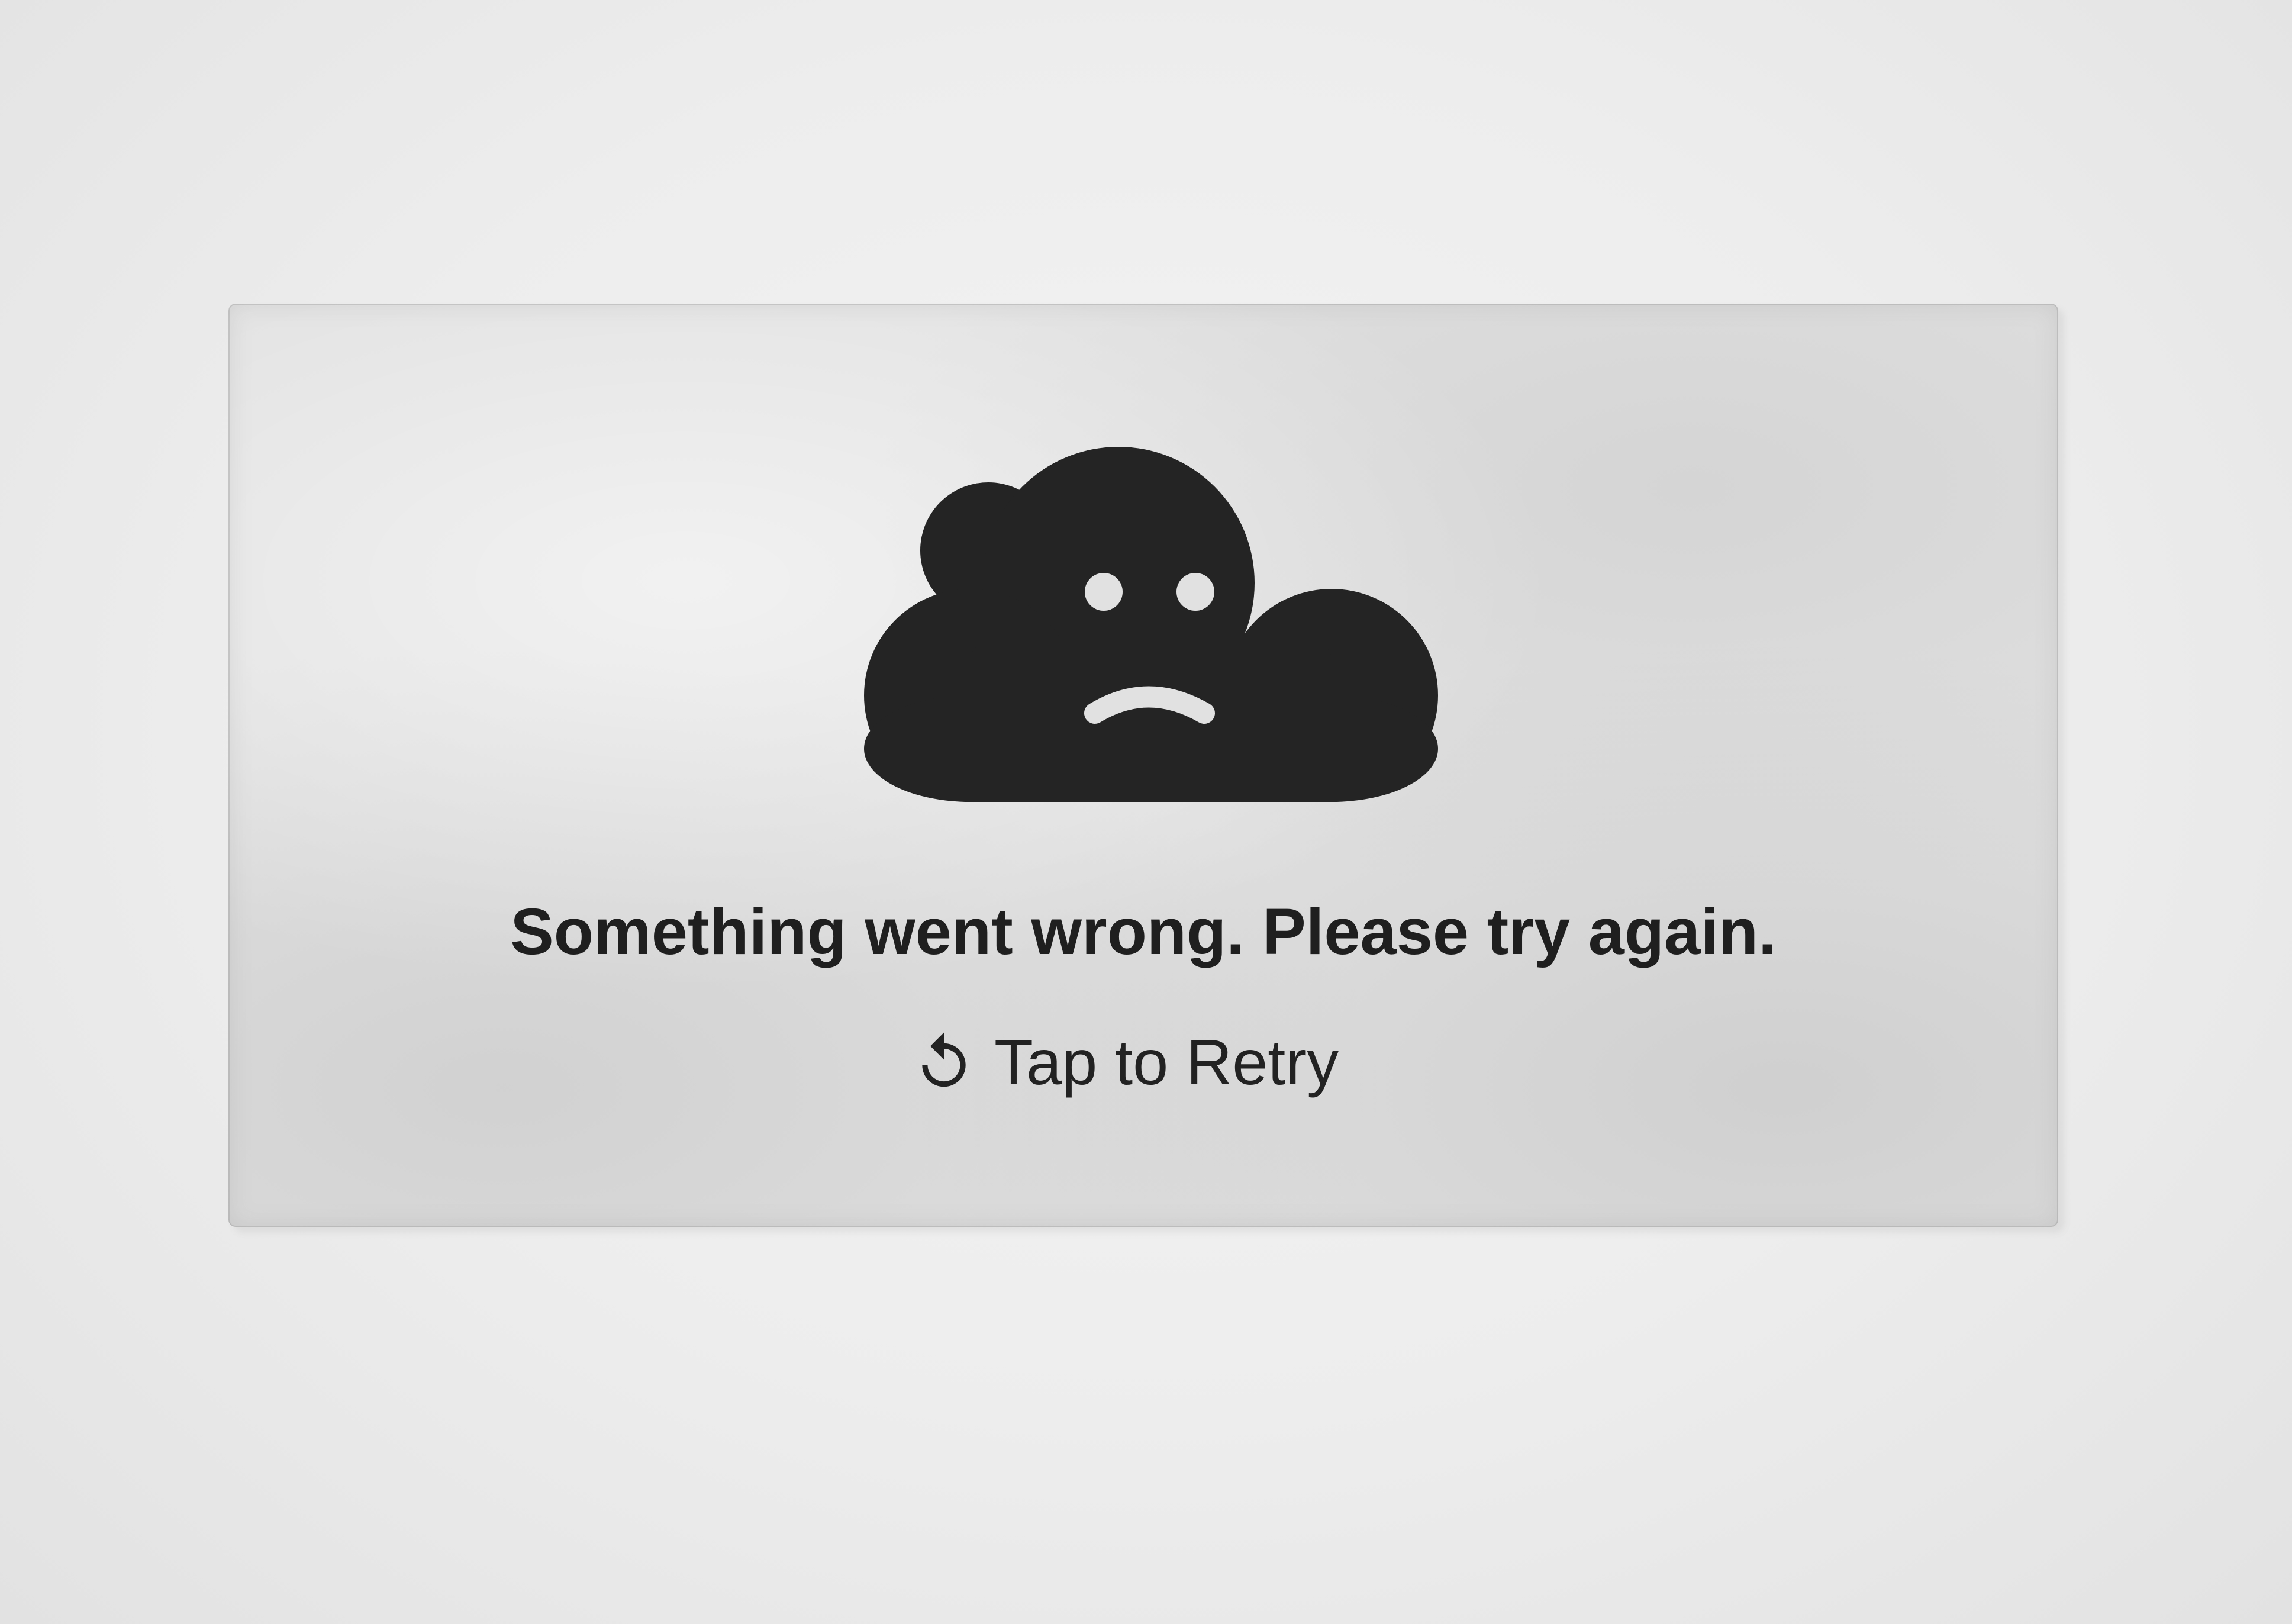 The width and height of the screenshot is (2292, 1624). I want to click on refresh-icon, so click(944, 1059).